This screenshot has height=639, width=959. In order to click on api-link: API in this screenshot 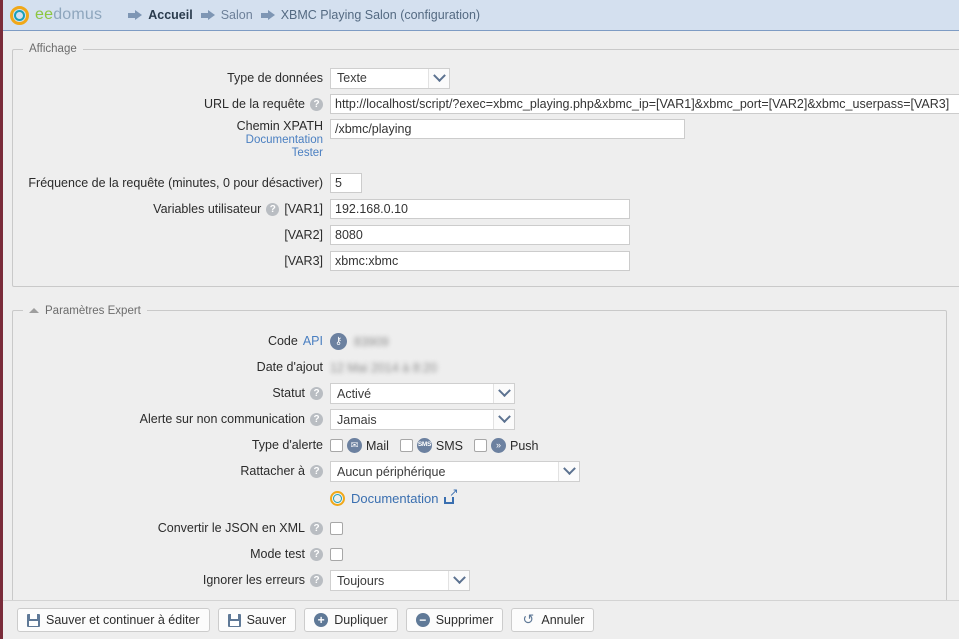, I will do `click(313, 341)`.